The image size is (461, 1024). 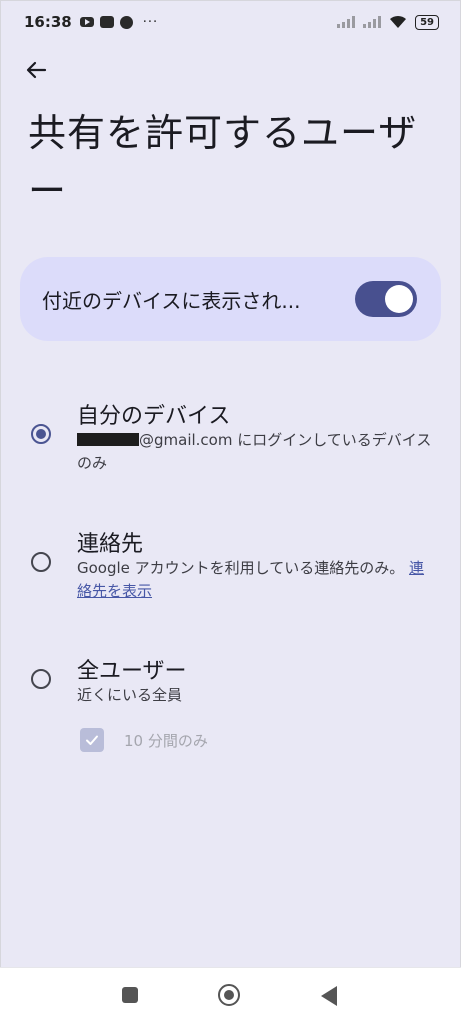 What do you see at coordinates (223, 162) in the screenshot?
I see `page-title: 共有を許可するユーザー` at bounding box center [223, 162].